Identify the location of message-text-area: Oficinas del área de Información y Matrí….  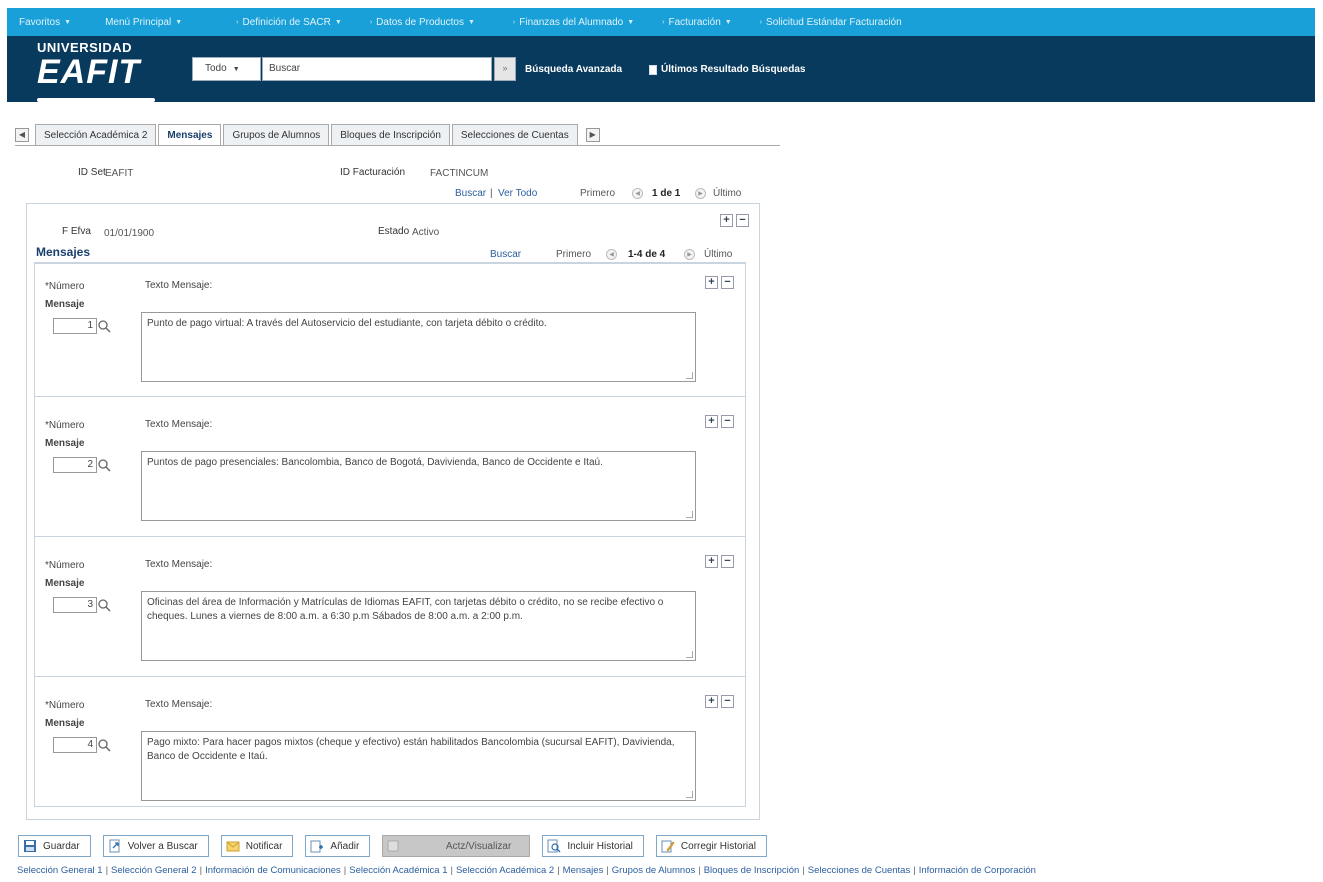
(418, 626).